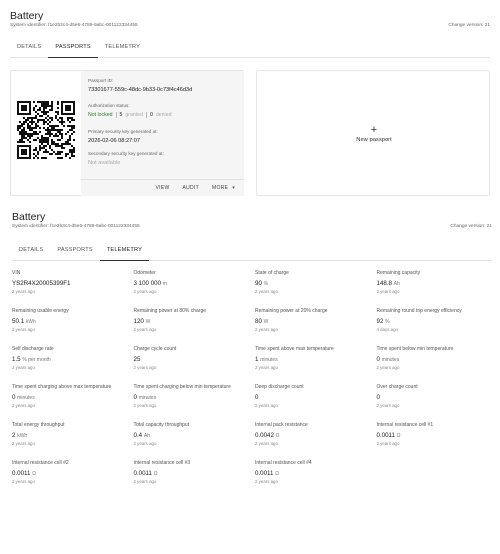 The height and width of the screenshot is (554, 500). Describe the element at coordinates (33, 349) in the screenshot. I see `telemetry-label: Self discharge rate` at that location.